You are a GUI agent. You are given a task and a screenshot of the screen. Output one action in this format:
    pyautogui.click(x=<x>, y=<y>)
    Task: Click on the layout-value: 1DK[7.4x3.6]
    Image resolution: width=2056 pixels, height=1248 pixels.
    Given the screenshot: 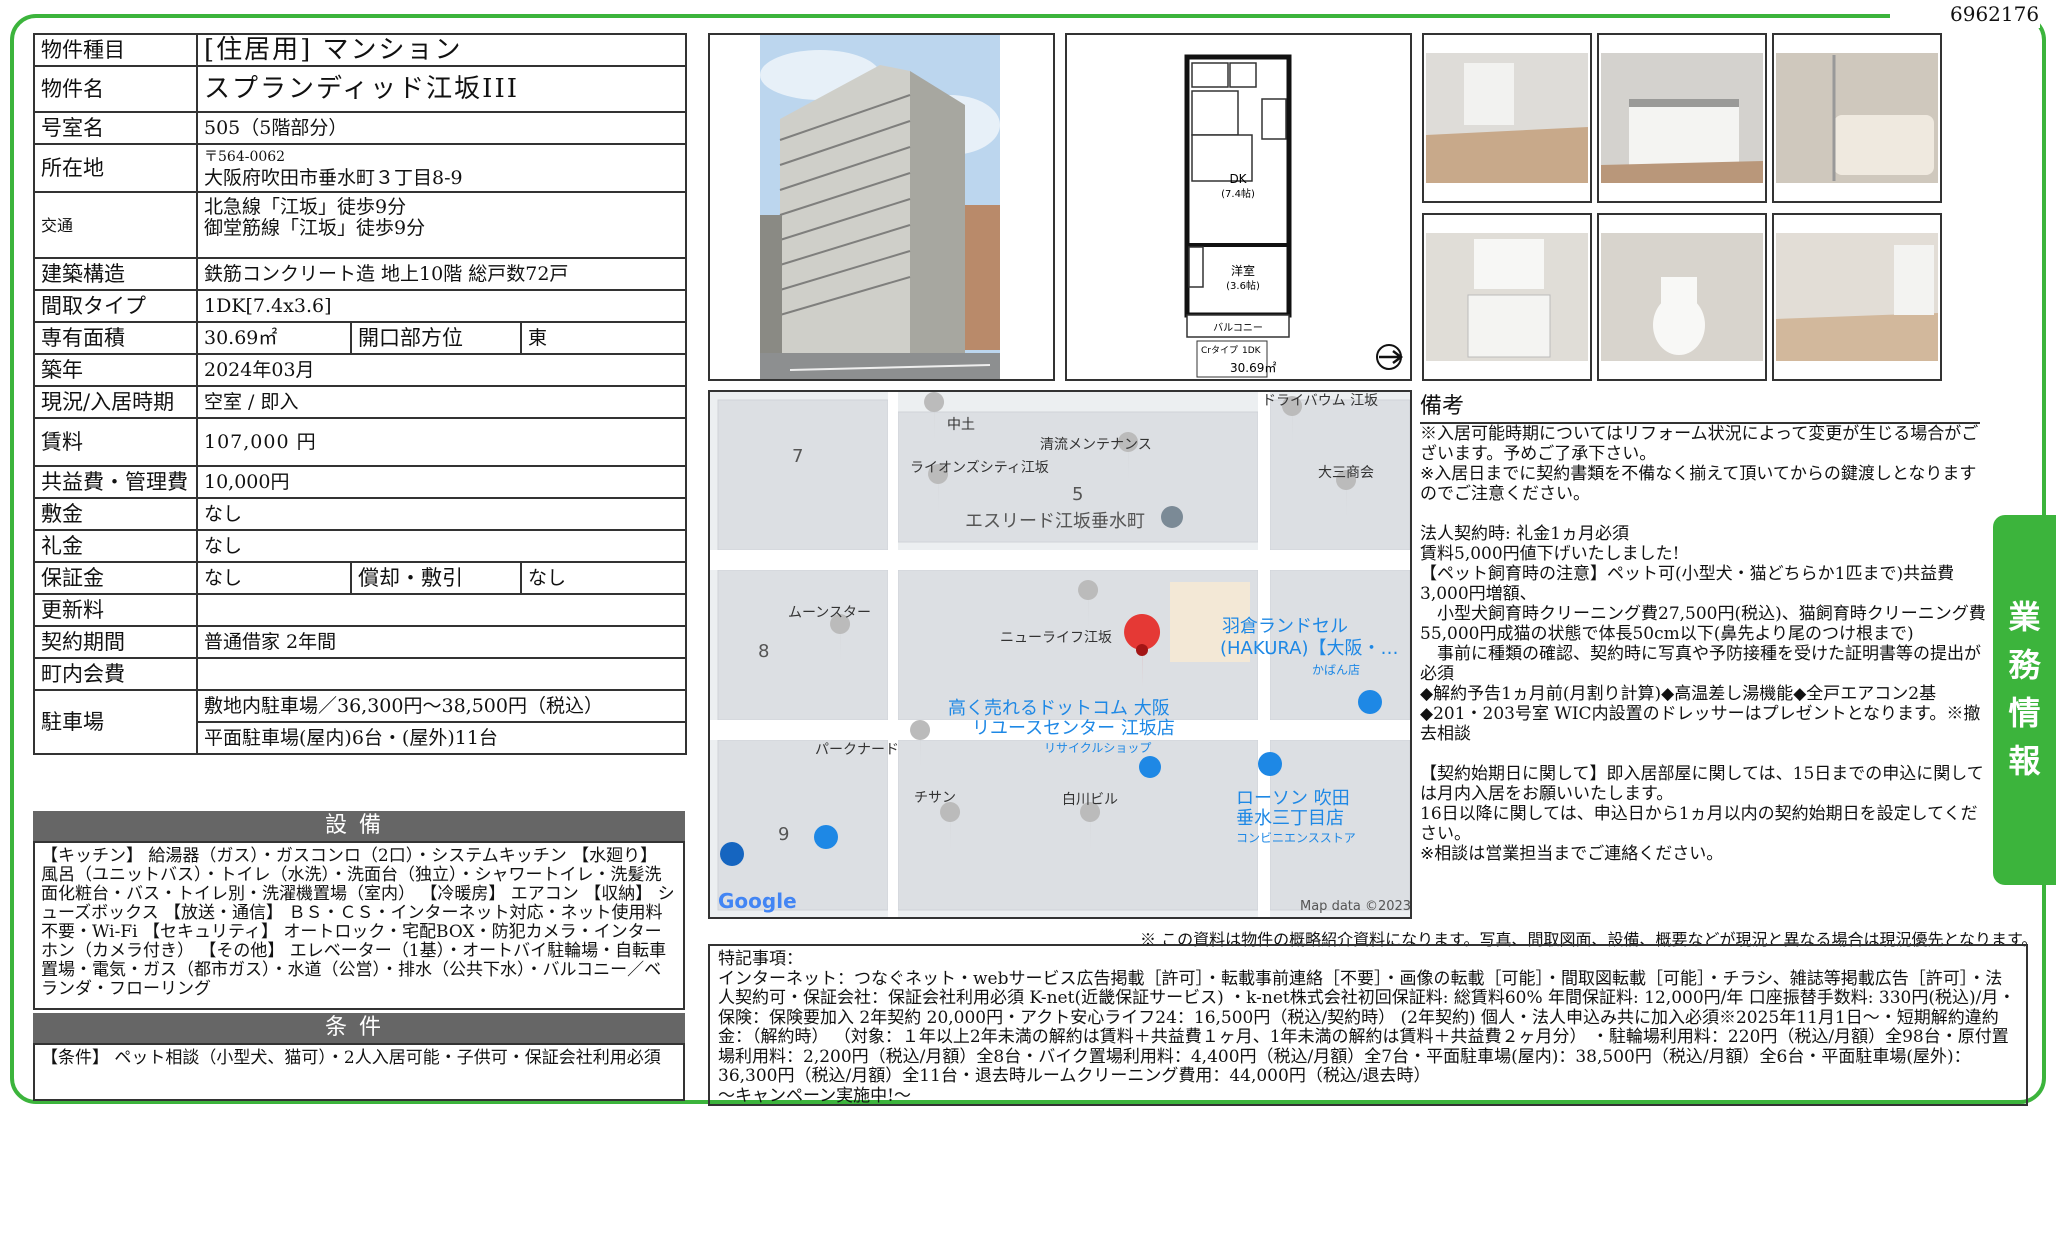 What is the action you would take?
    pyautogui.click(x=441, y=306)
    